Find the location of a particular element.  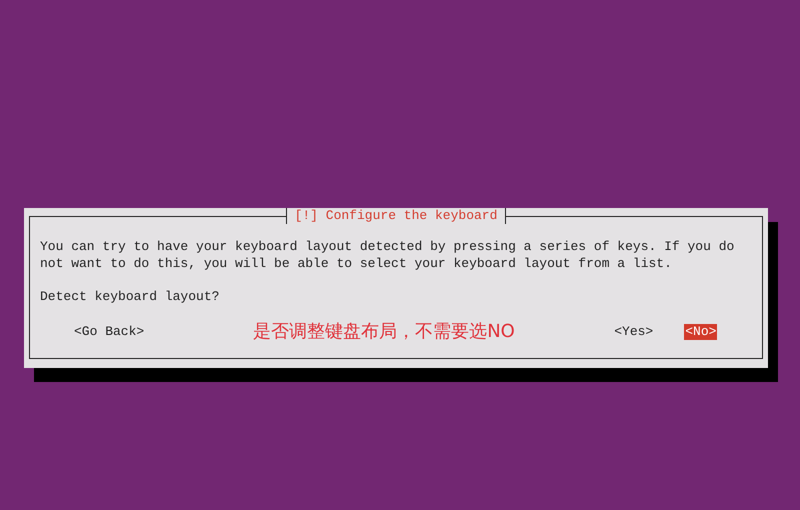

dialog-message: You can try to have your keyboard layout detected by pressing a series of keys. If you do not want to do this, you will be able to select your keyboard layout from a list. is located at coordinates (388, 255).